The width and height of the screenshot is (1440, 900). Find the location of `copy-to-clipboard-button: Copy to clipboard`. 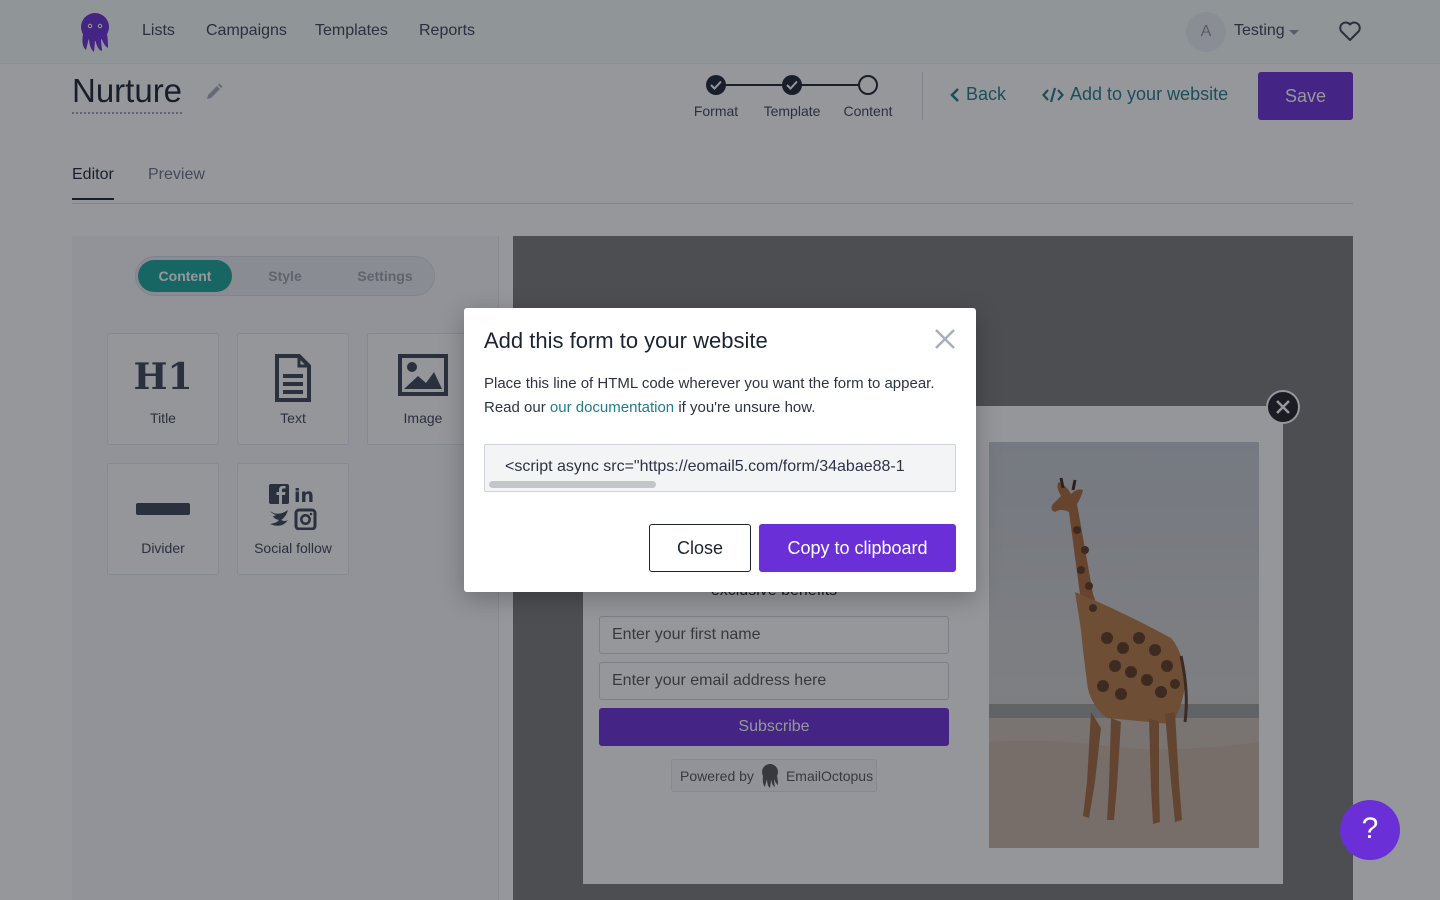

copy-to-clipboard-button: Copy to clipboard is located at coordinates (857, 548).